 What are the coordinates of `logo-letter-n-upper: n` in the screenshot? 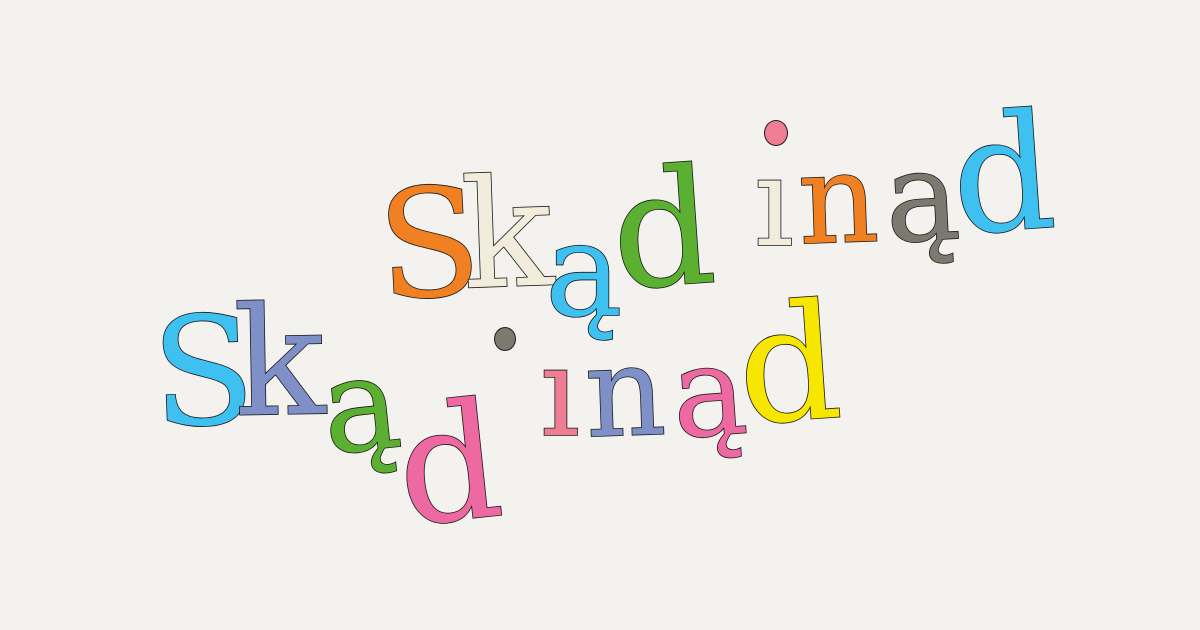 It's located at (838, 199).